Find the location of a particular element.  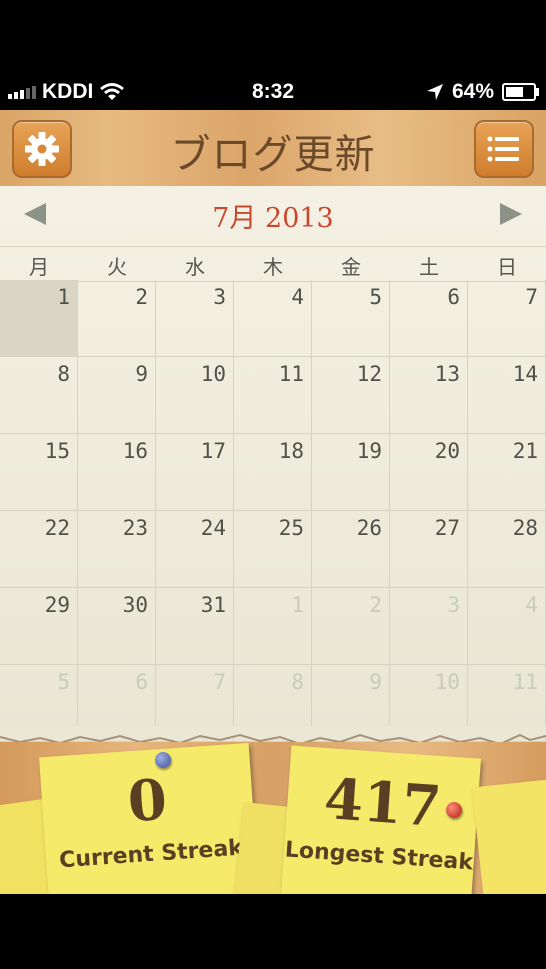

calendar-day-cell: 19 is located at coordinates (351, 472).